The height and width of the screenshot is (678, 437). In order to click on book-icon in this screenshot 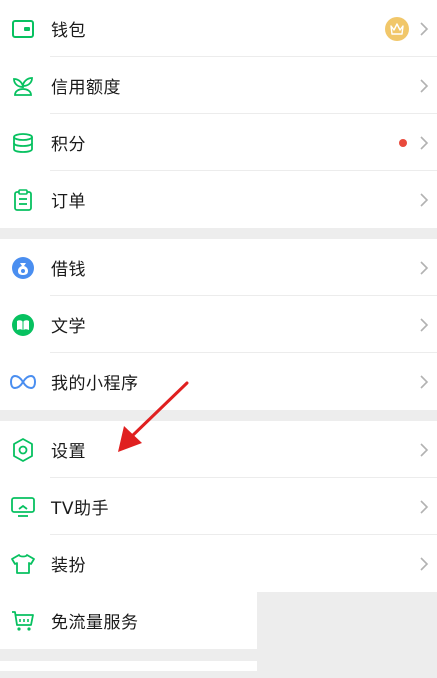, I will do `click(23, 325)`.